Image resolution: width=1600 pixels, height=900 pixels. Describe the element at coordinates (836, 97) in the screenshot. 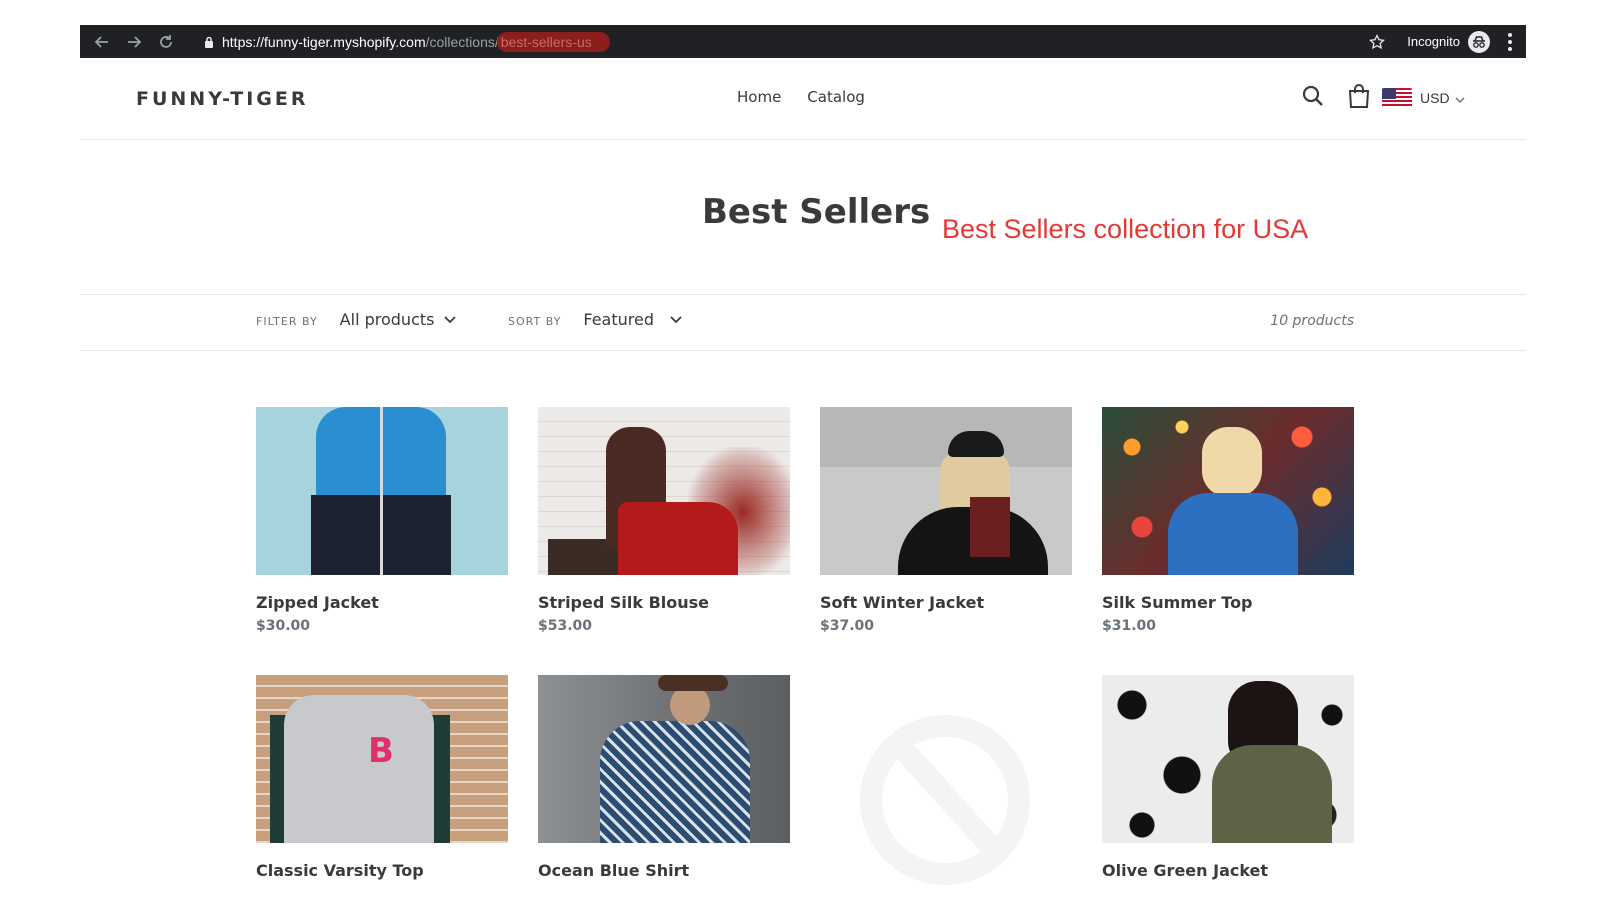

I see `nav-catalog-link: Catalog` at that location.